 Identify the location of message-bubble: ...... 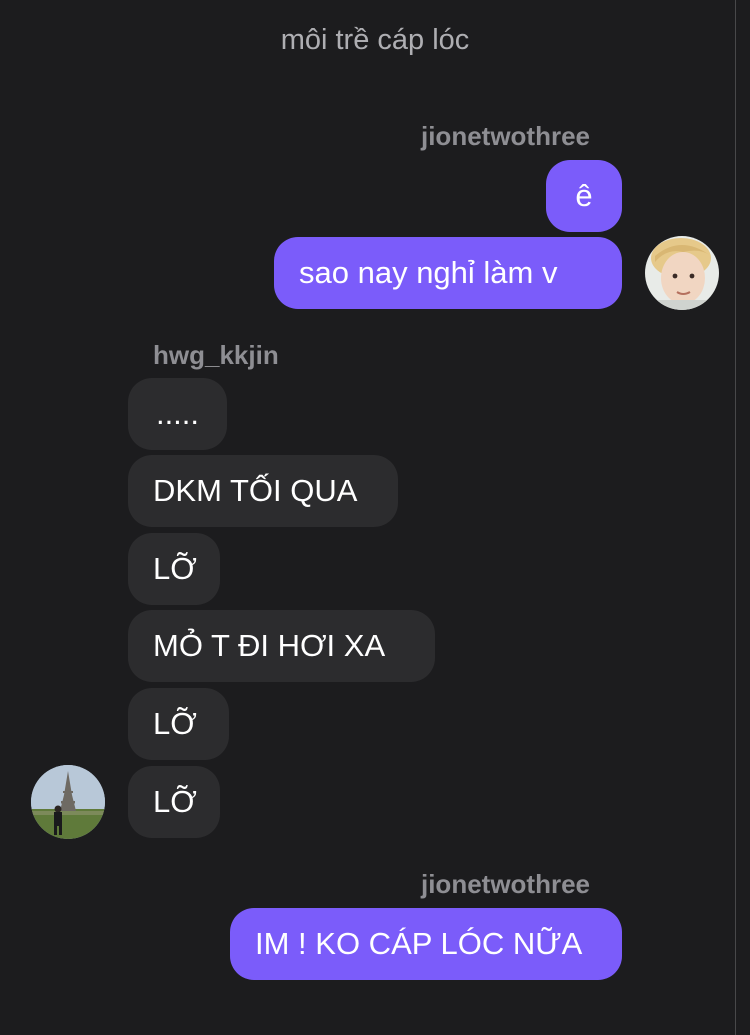
(177, 414).